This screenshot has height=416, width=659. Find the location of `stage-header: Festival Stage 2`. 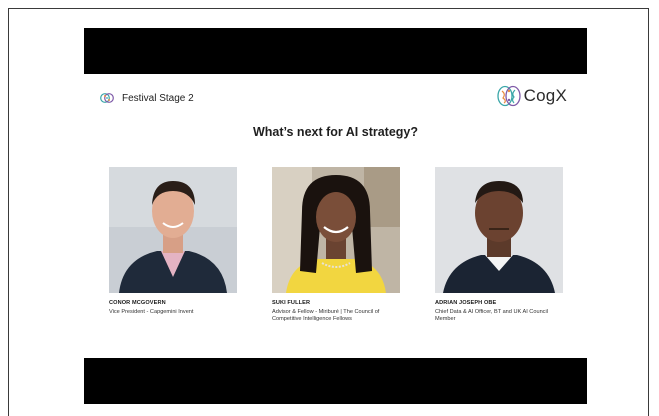

stage-header: Festival Stage 2 is located at coordinates (147, 98).